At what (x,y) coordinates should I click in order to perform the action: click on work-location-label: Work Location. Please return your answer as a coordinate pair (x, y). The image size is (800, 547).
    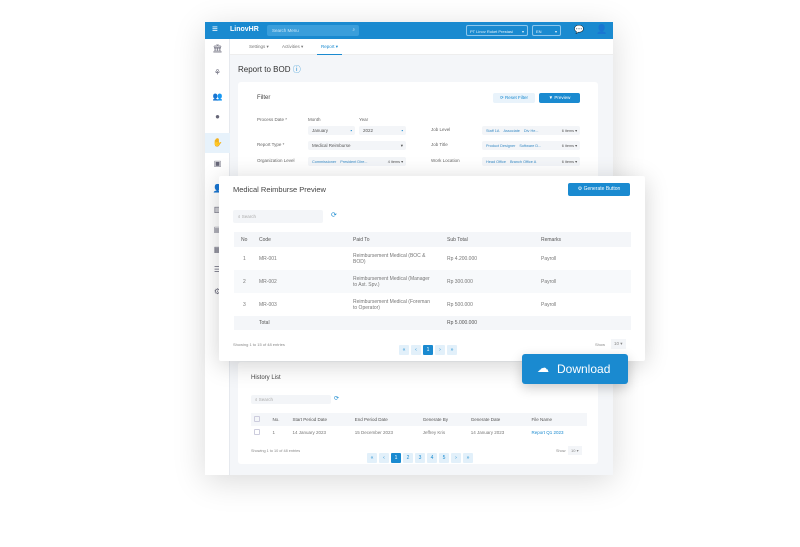
    Looking at the image, I should click on (445, 160).